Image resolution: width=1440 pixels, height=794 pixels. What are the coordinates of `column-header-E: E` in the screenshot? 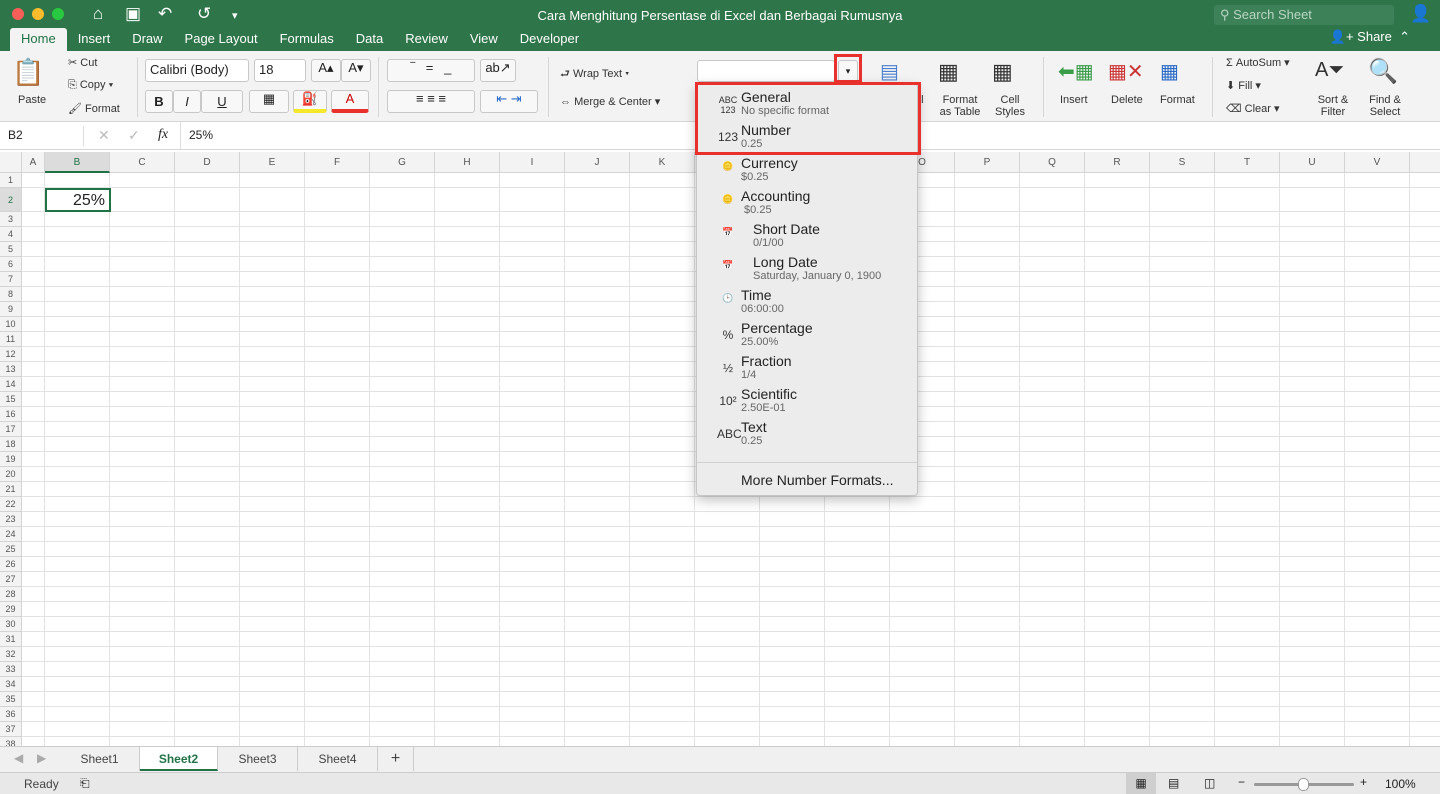 It's located at (272, 162).